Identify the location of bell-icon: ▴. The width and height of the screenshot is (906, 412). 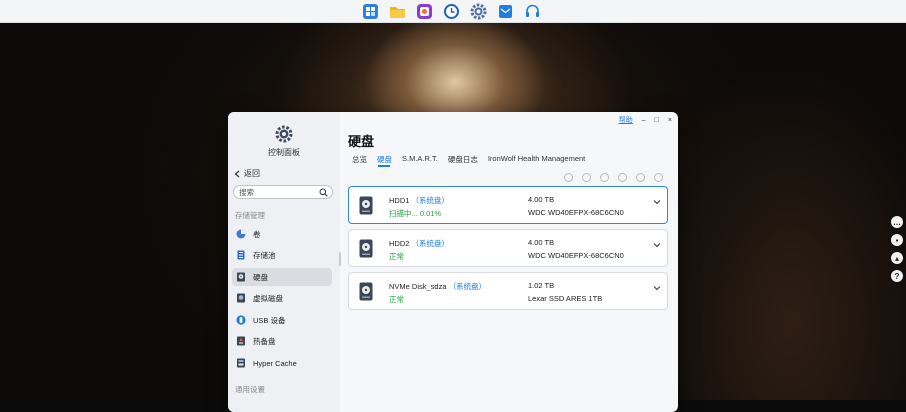
(897, 258).